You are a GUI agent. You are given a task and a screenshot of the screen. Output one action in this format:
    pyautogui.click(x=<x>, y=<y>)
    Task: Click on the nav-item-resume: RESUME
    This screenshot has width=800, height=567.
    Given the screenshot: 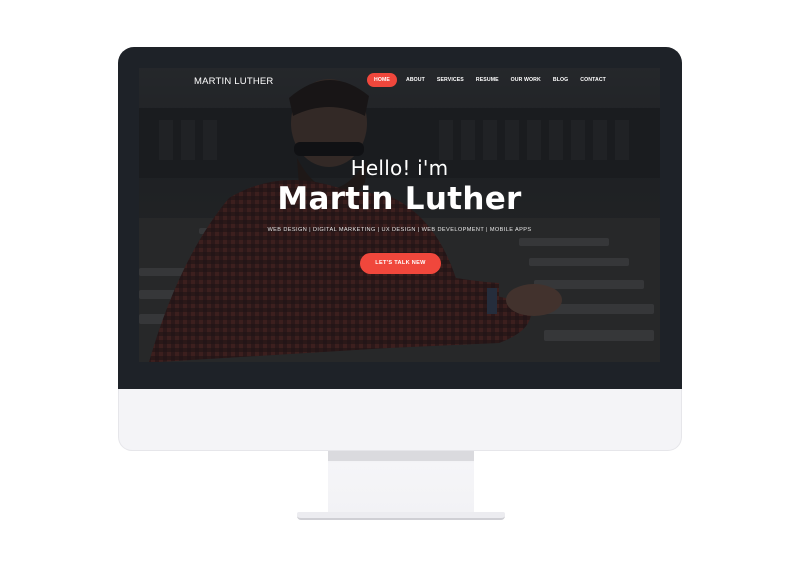 What is the action you would take?
    pyautogui.click(x=487, y=80)
    